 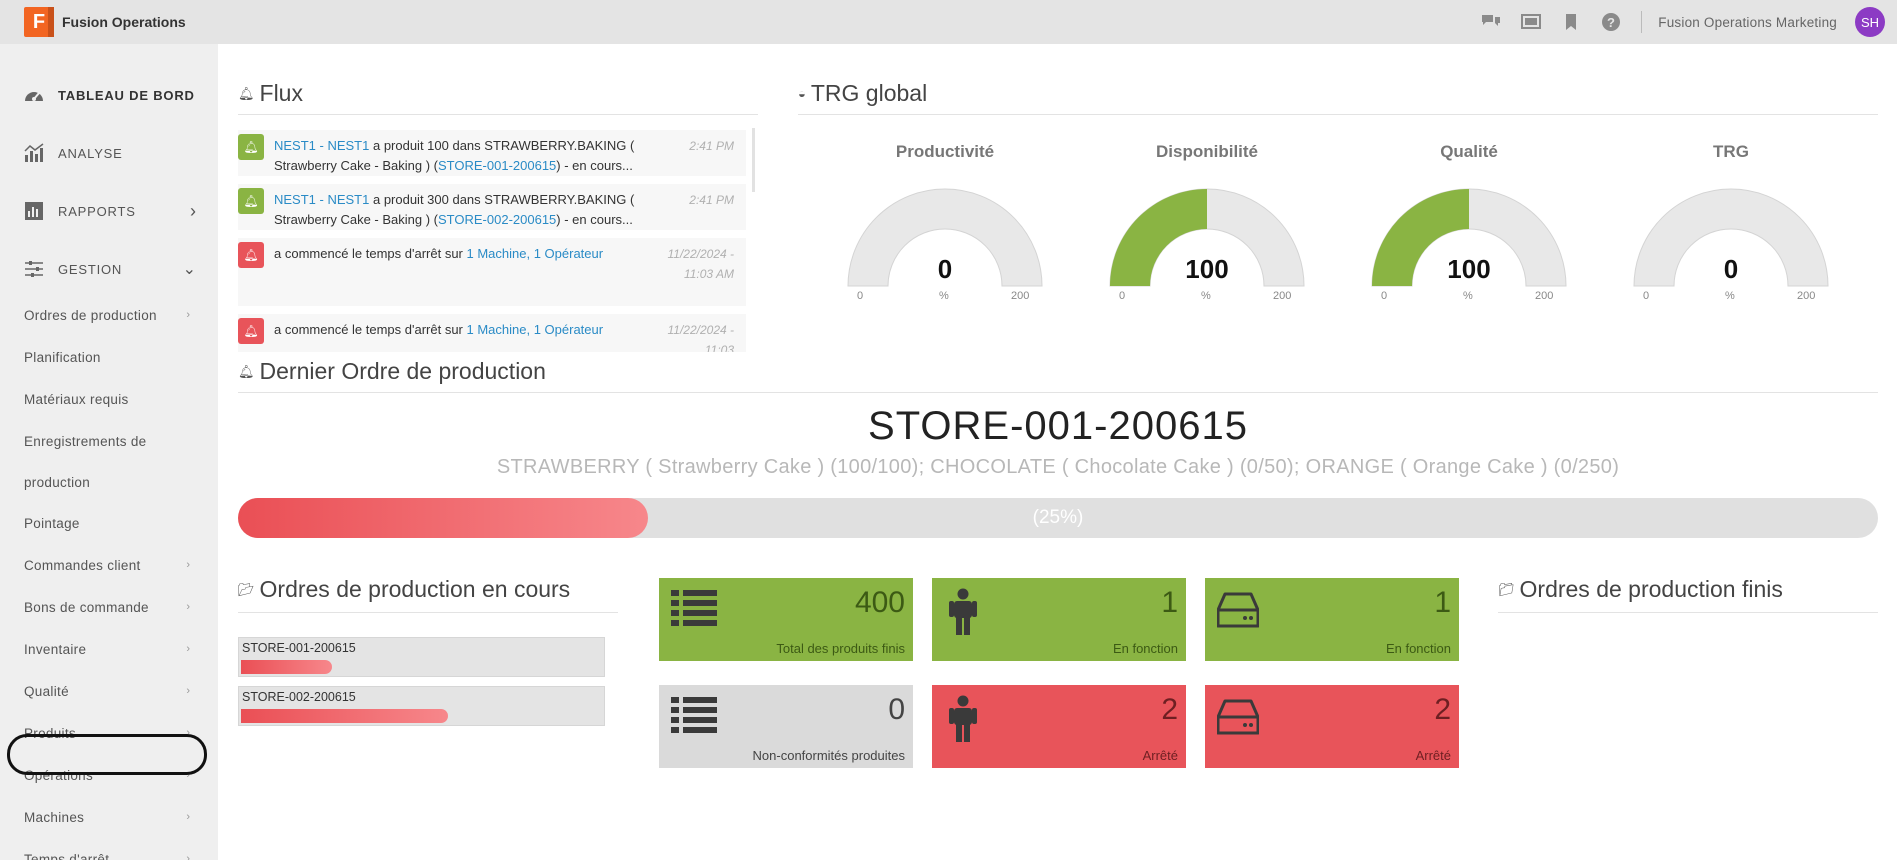 What do you see at coordinates (189, 269) in the screenshot?
I see `chevron-down-icon: ⌄` at bounding box center [189, 269].